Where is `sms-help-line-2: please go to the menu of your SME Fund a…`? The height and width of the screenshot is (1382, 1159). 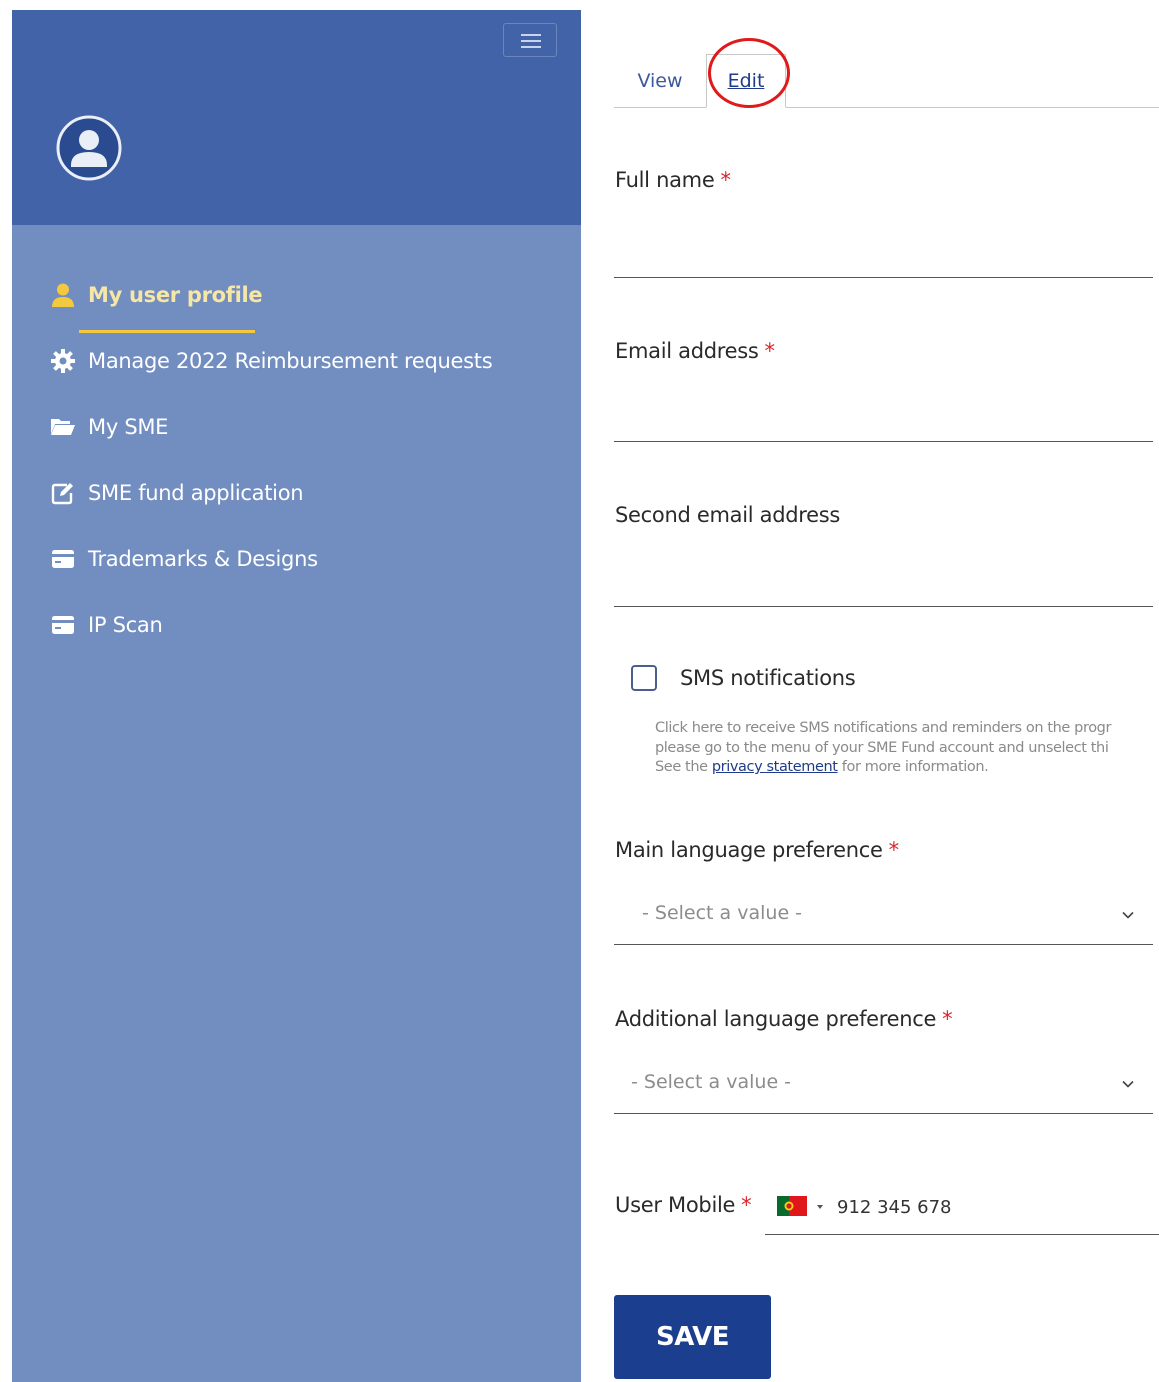
sms-help-line-2: please go to the menu of your SME Fund a… is located at coordinates (882, 747).